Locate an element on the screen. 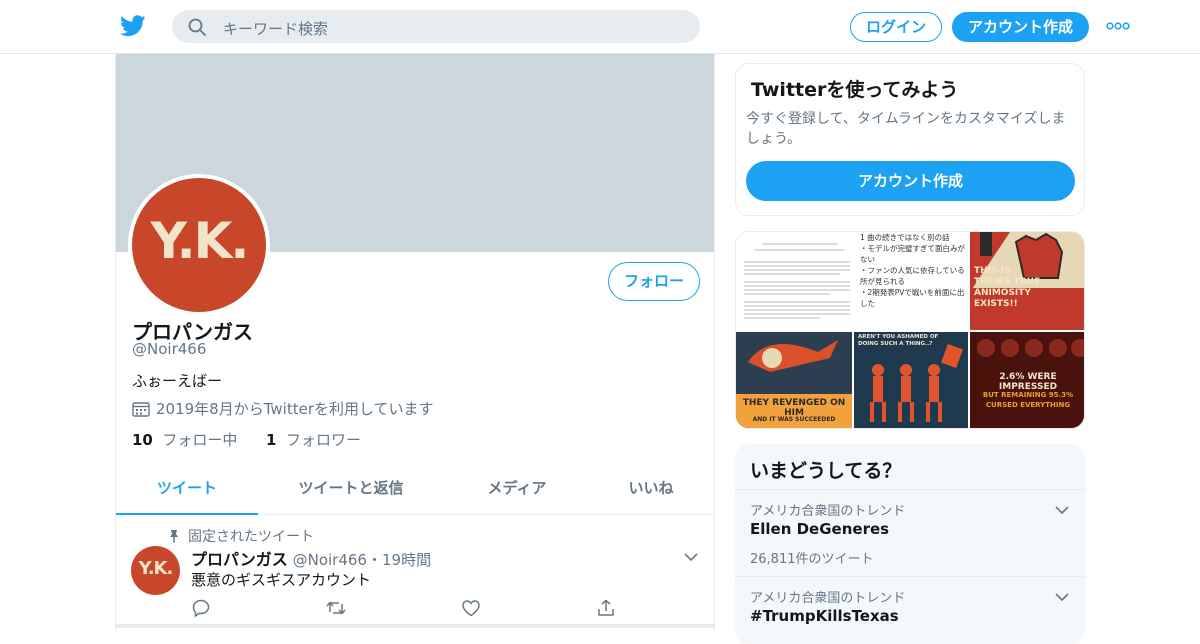  tab-tweets-replies: ツイートと返信 is located at coordinates (351, 490).